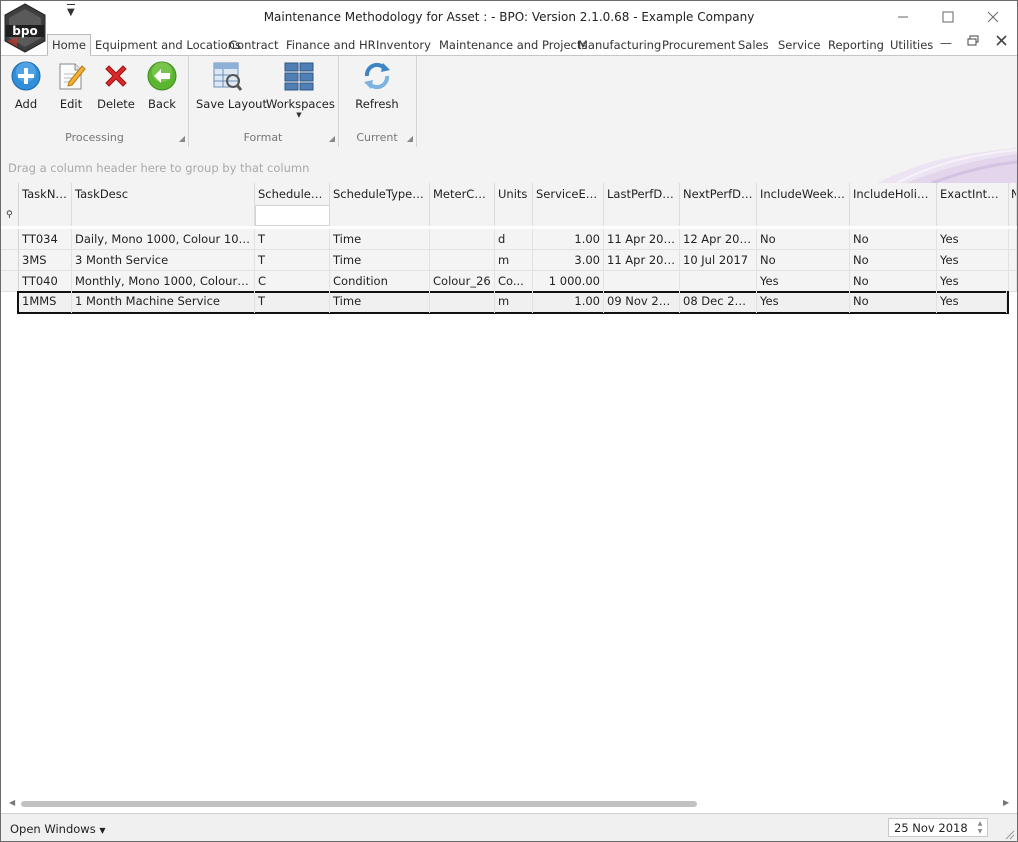  What do you see at coordinates (116, 85) in the screenshot?
I see `delete-button: Delete` at bounding box center [116, 85].